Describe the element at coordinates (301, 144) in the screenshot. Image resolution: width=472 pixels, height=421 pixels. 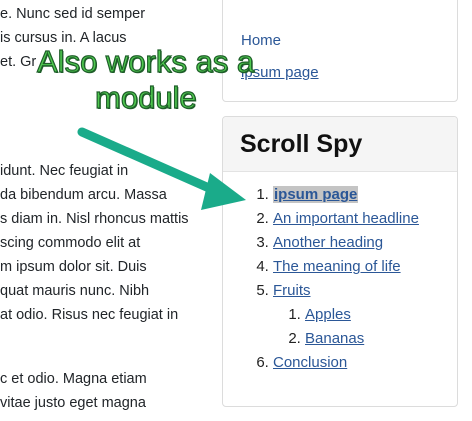
I see `scroll-spy-title: Scroll Spy` at that location.